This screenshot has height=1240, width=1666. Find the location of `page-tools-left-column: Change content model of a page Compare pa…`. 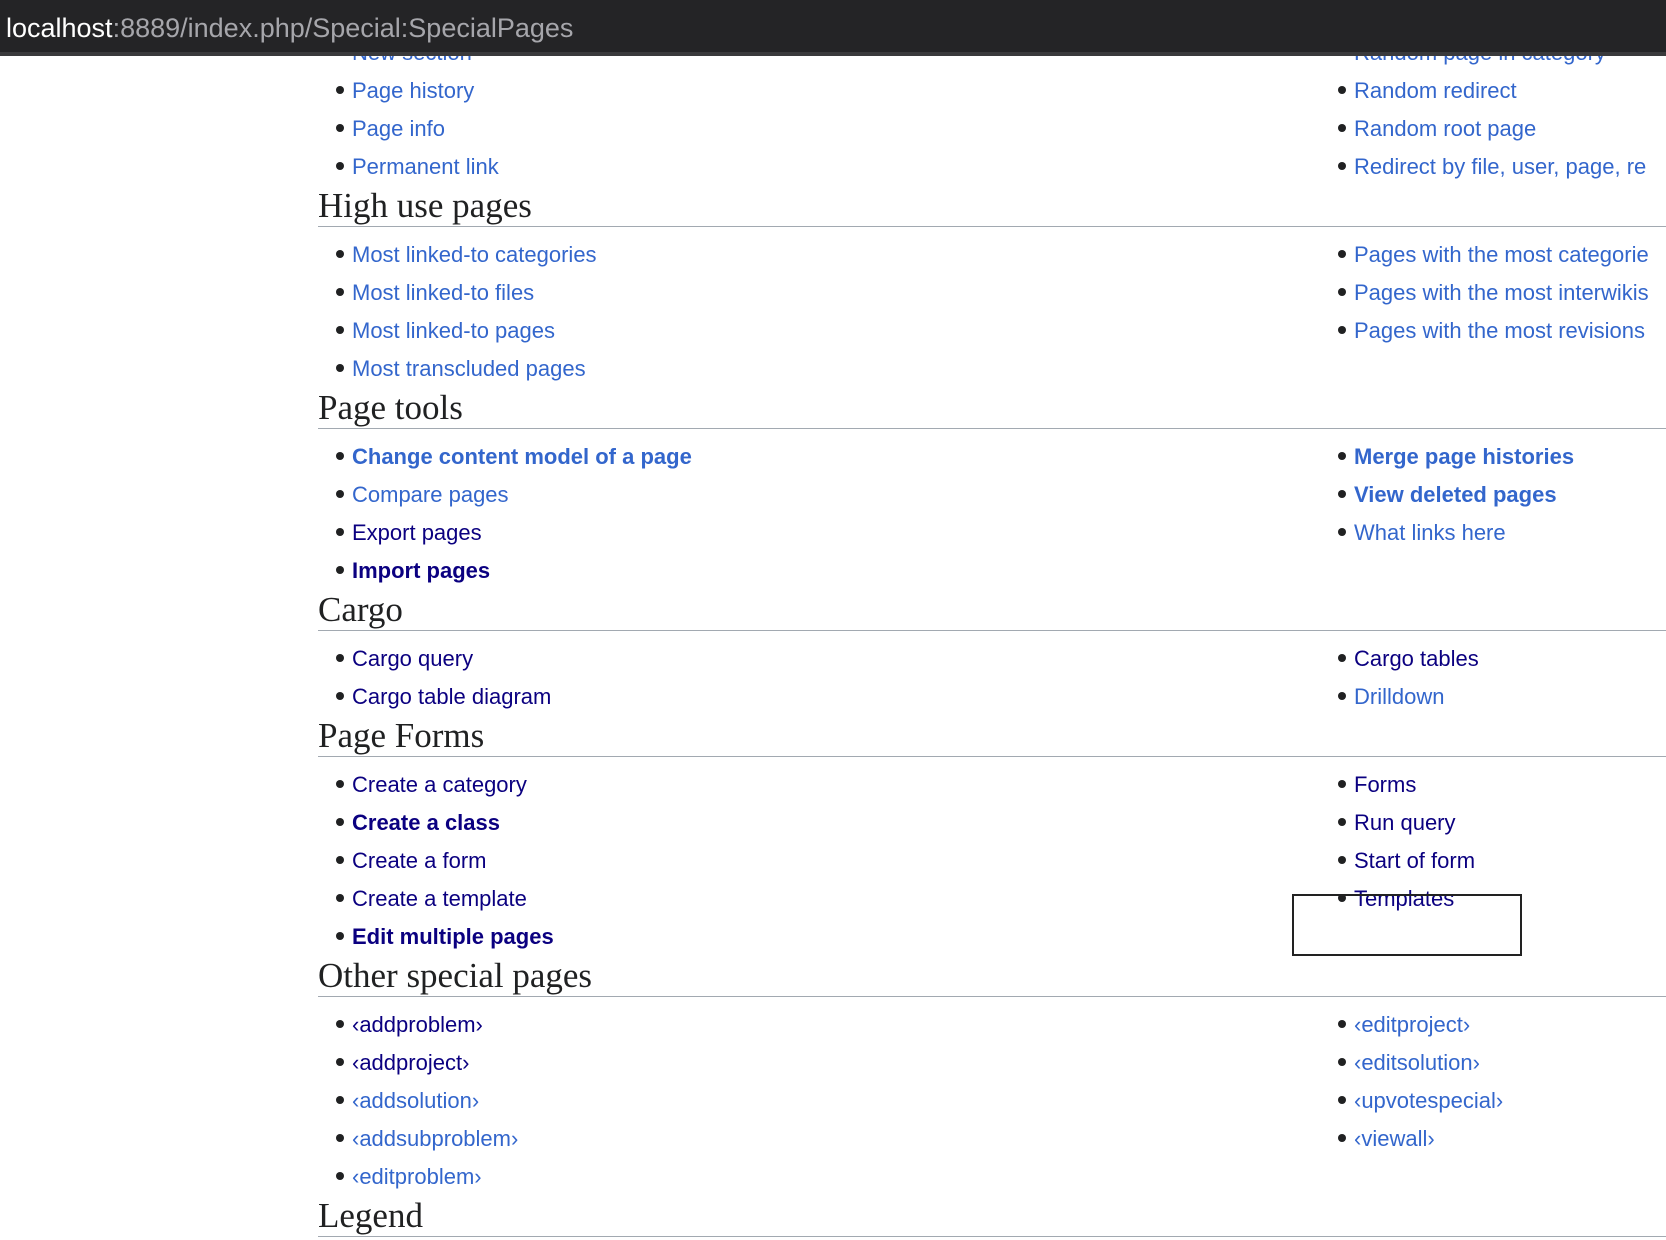

page-tools-left-column: Change content model of a page Compare pa… is located at coordinates (514, 514).